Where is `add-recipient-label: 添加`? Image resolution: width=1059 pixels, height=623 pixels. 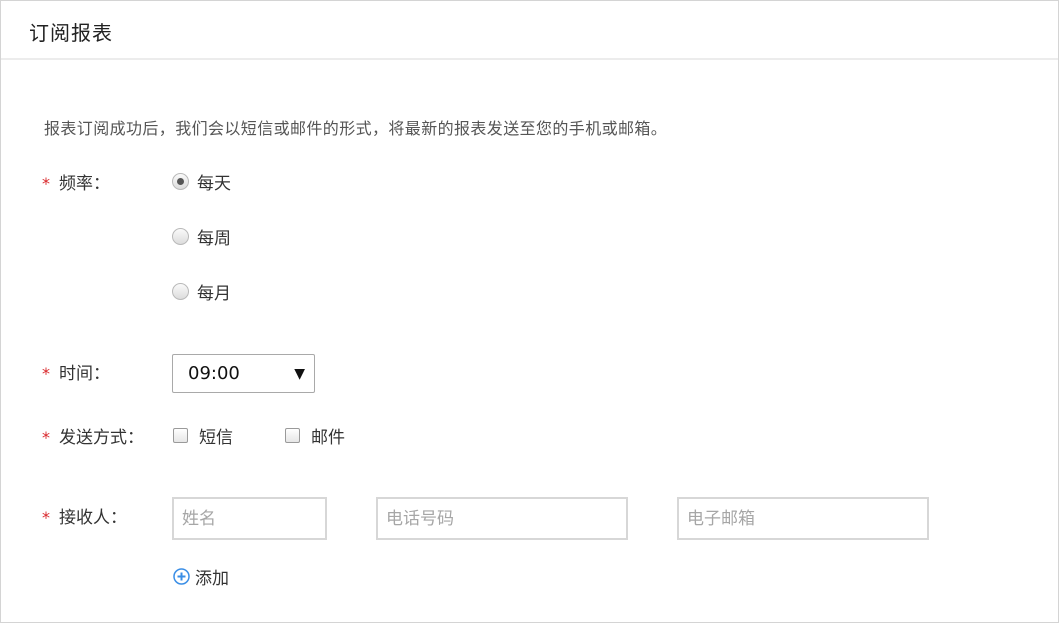
add-recipient-label: 添加 is located at coordinates (212, 579).